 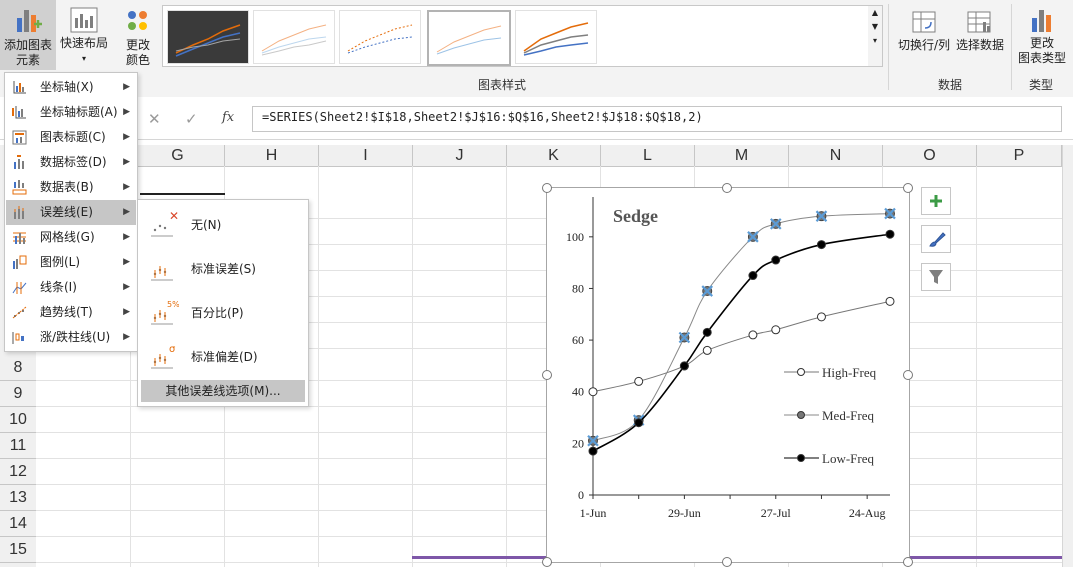 I want to click on row-header: 14, so click(x=18, y=524).